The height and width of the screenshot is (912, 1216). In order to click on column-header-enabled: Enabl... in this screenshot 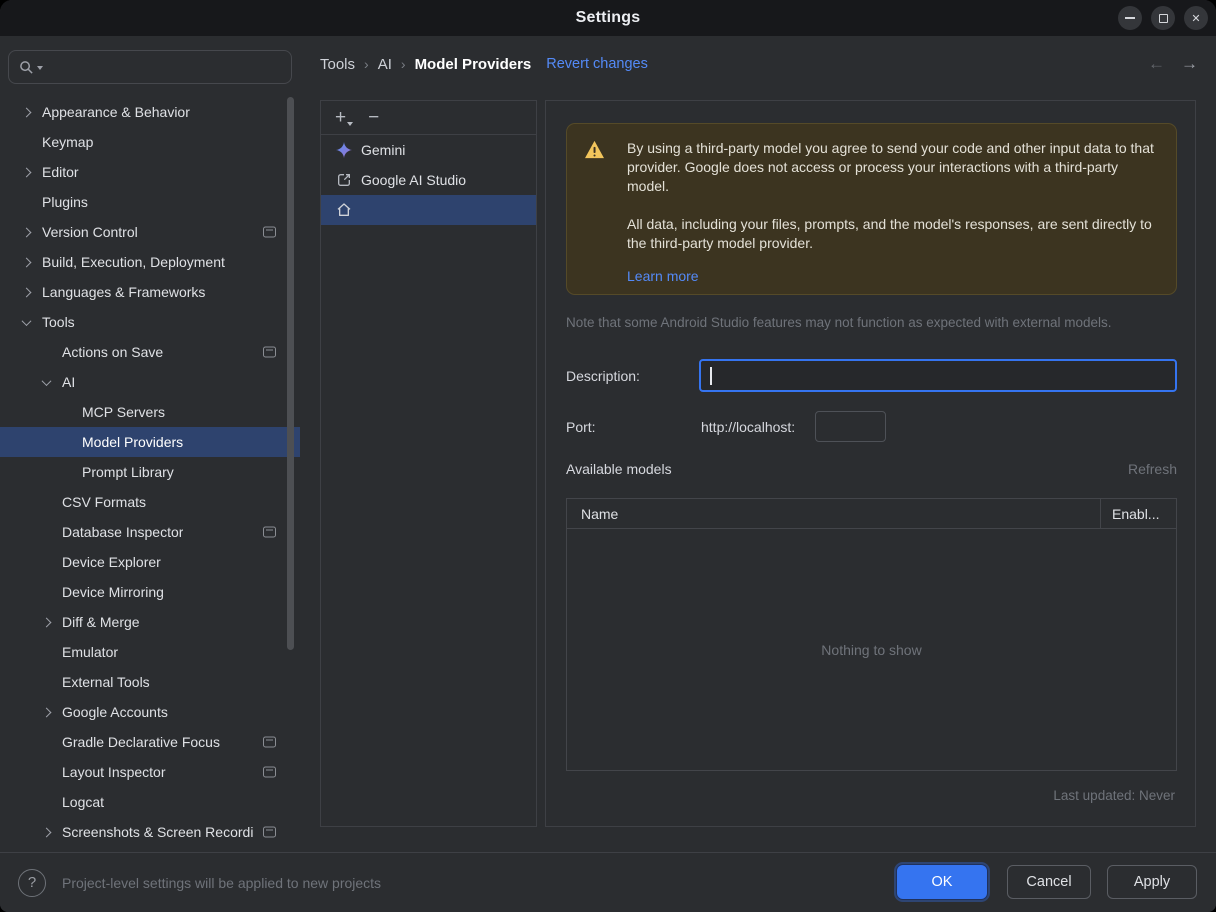, I will do `click(1138, 514)`.